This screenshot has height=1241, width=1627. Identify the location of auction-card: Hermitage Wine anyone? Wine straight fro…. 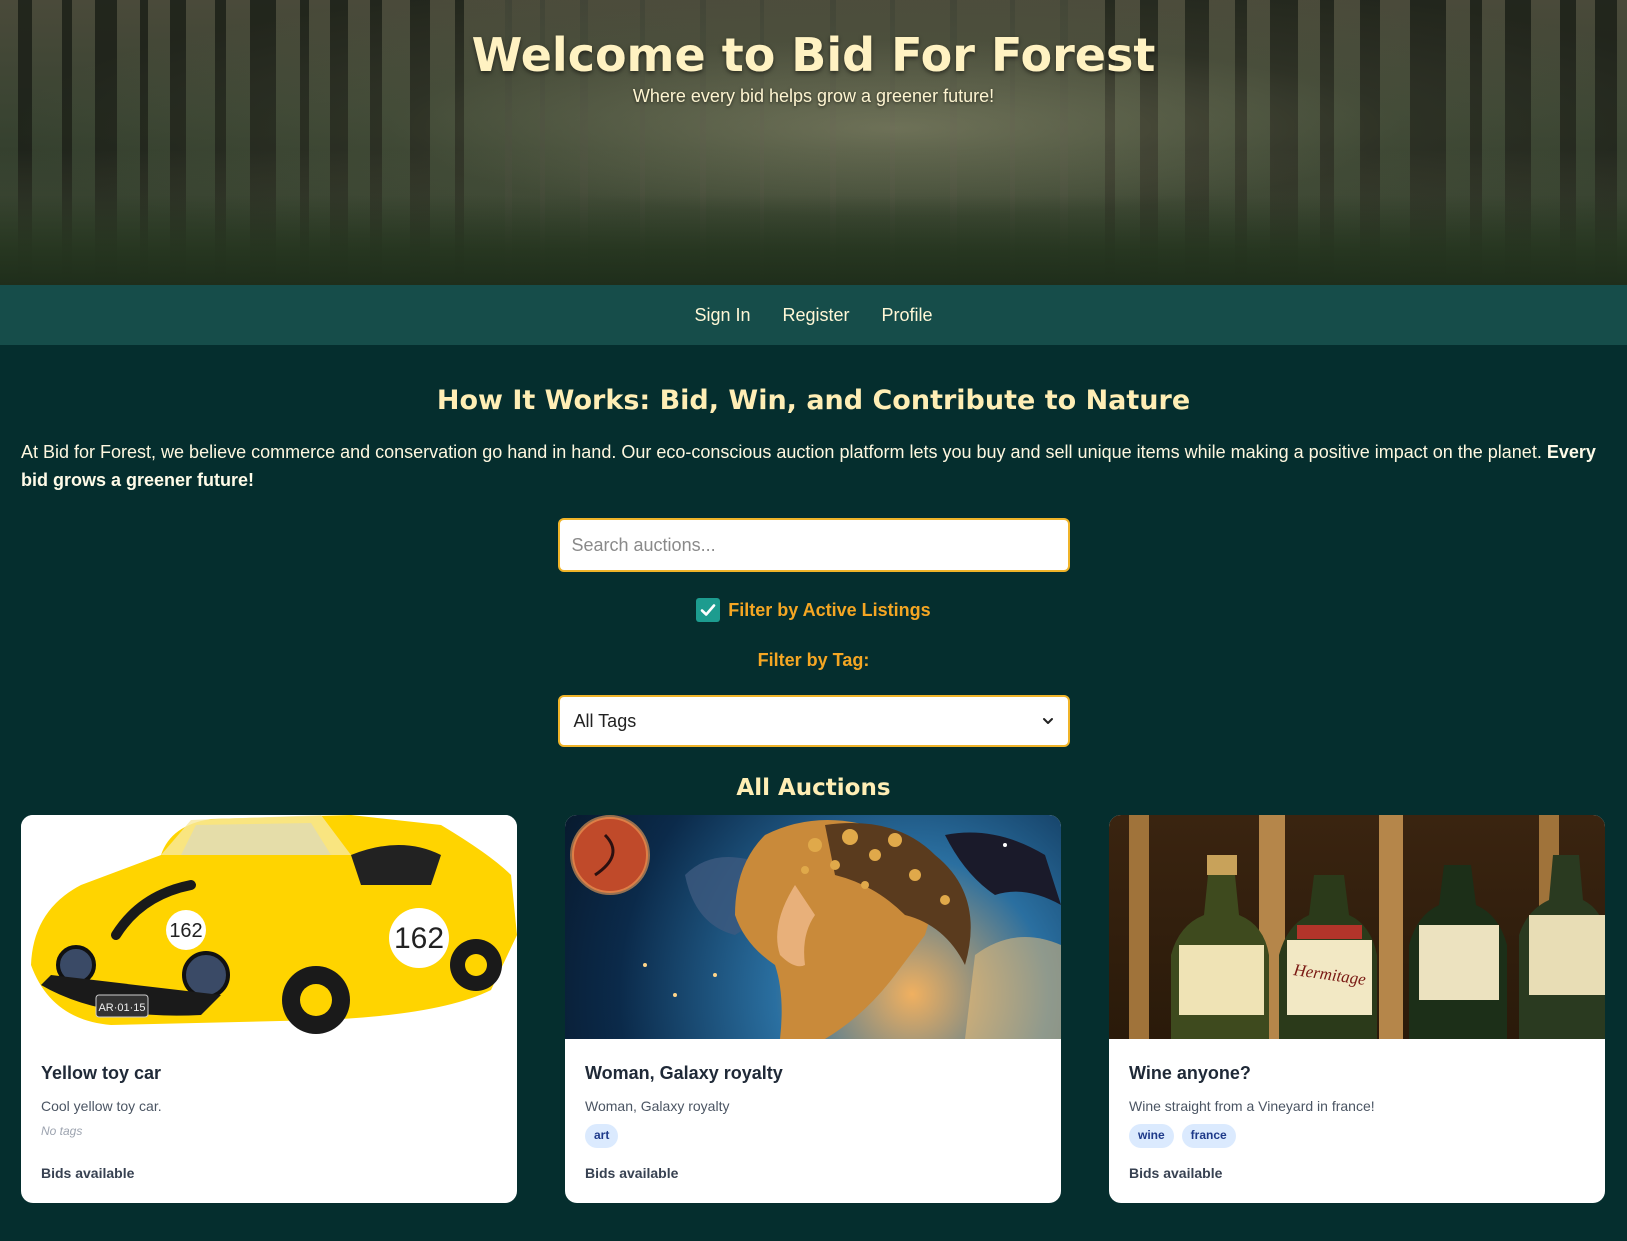
(1357, 1009).